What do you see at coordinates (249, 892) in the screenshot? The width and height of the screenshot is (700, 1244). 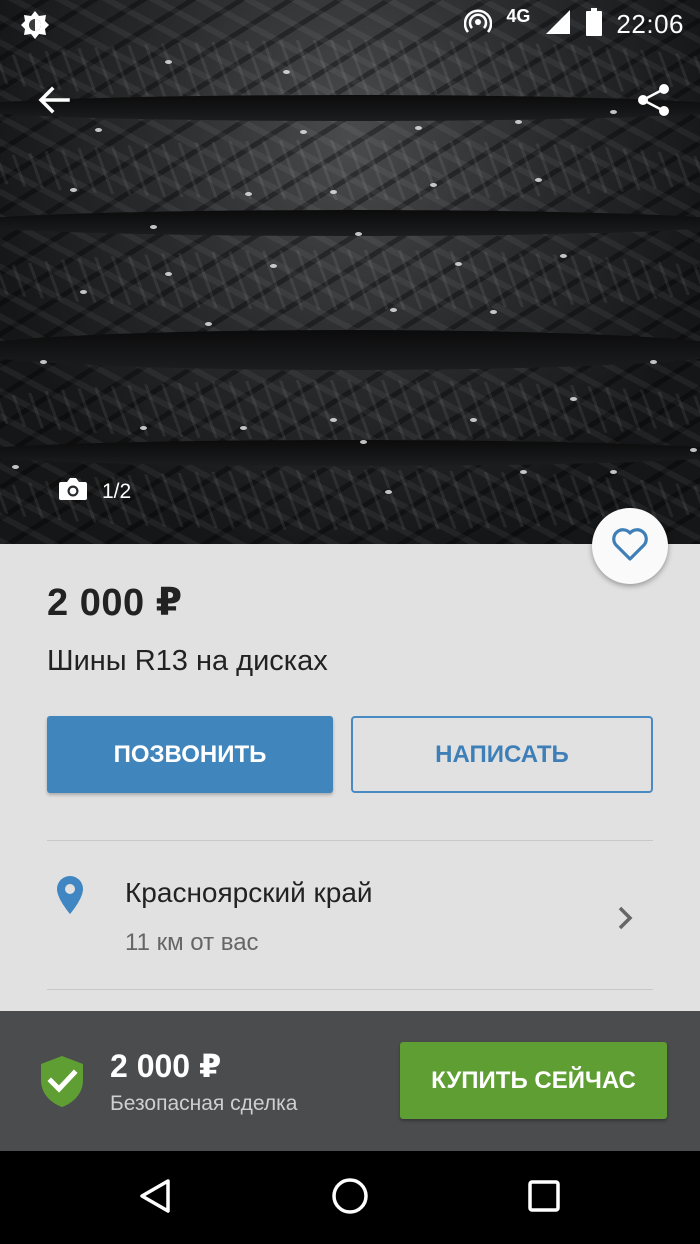 I see `location-region: Красноярский край` at bounding box center [249, 892].